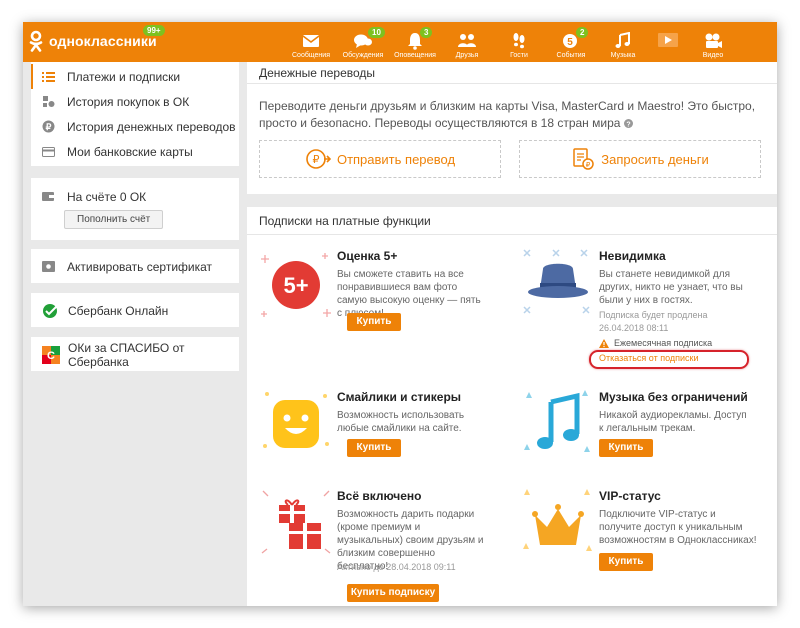 This screenshot has height=628, width=800. I want to click on section-title: Денежные переводы, so click(317, 72).